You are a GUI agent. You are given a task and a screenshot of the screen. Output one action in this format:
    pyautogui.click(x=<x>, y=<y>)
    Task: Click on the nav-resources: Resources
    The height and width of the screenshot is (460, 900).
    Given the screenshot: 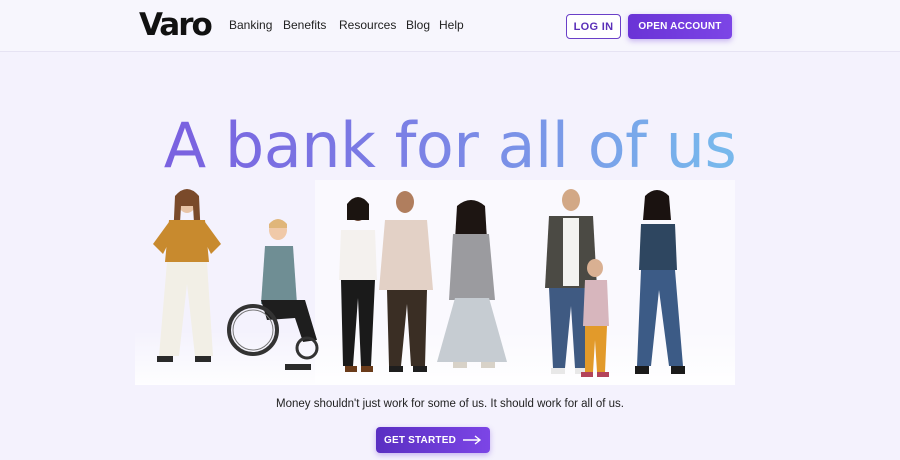 What is the action you would take?
    pyautogui.click(x=367, y=25)
    